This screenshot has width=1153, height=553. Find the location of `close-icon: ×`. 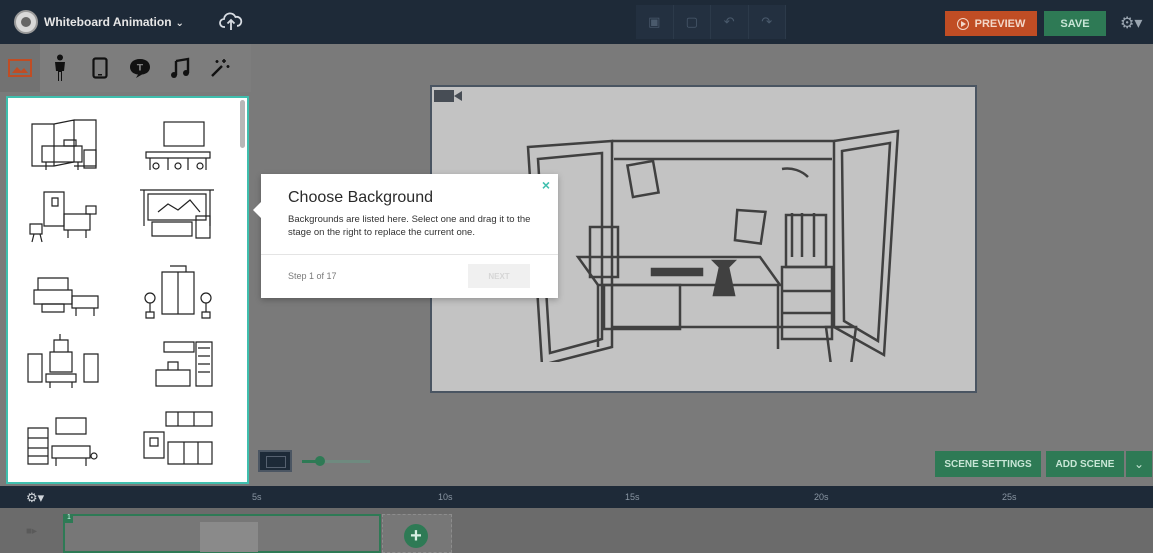

close-icon: × is located at coordinates (546, 185).